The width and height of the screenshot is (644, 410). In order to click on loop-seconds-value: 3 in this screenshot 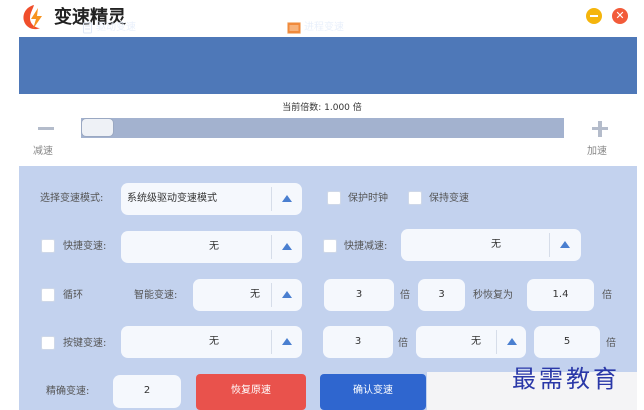, I will do `click(441, 294)`.